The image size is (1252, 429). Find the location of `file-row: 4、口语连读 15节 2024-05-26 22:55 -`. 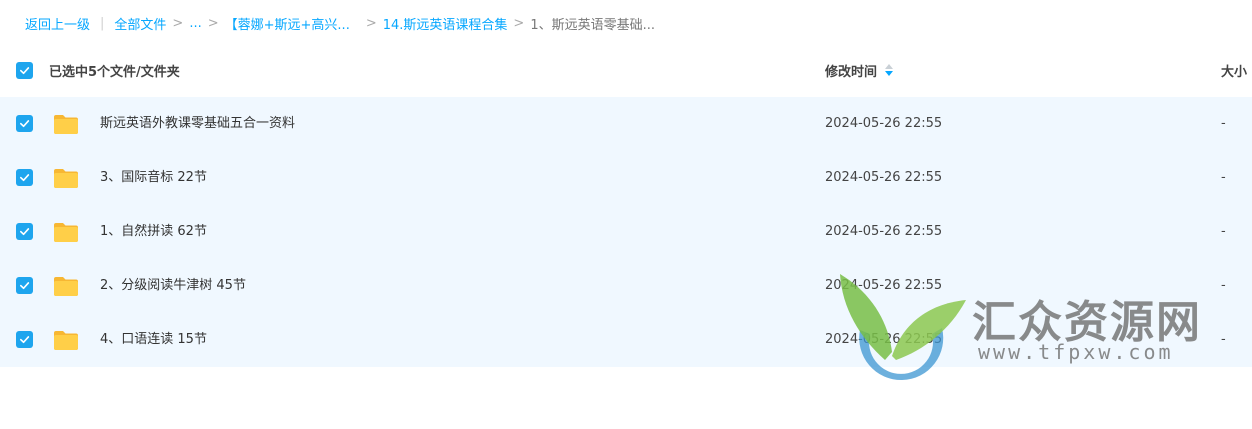

file-row: 4、口语连读 15节 2024-05-26 22:55 - is located at coordinates (626, 340).